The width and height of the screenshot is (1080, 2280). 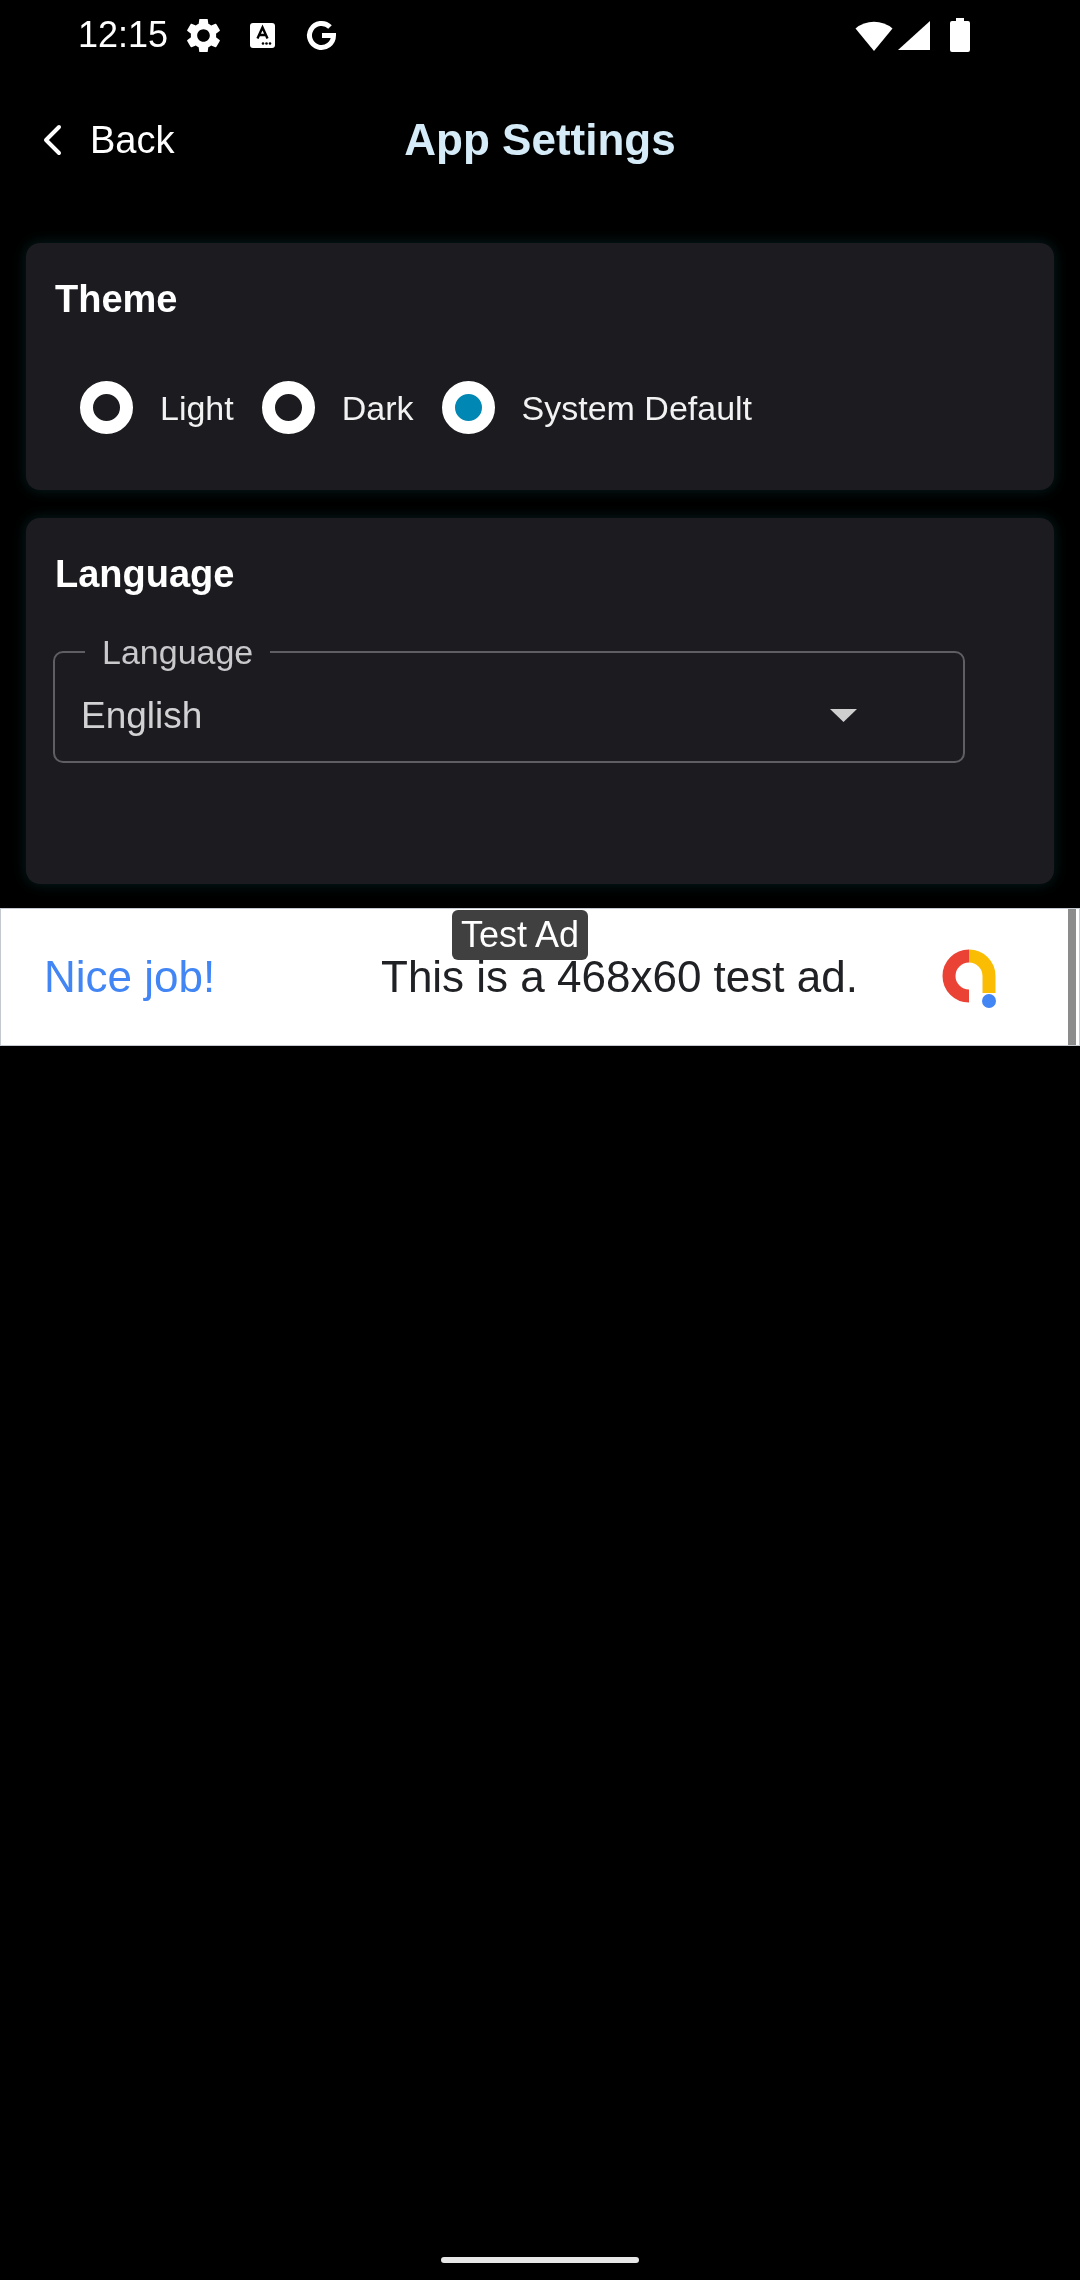 What do you see at coordinates (843, 715) in the screenshot?
I see `dropdown-caret-icon` at bounding box center [843, 715].